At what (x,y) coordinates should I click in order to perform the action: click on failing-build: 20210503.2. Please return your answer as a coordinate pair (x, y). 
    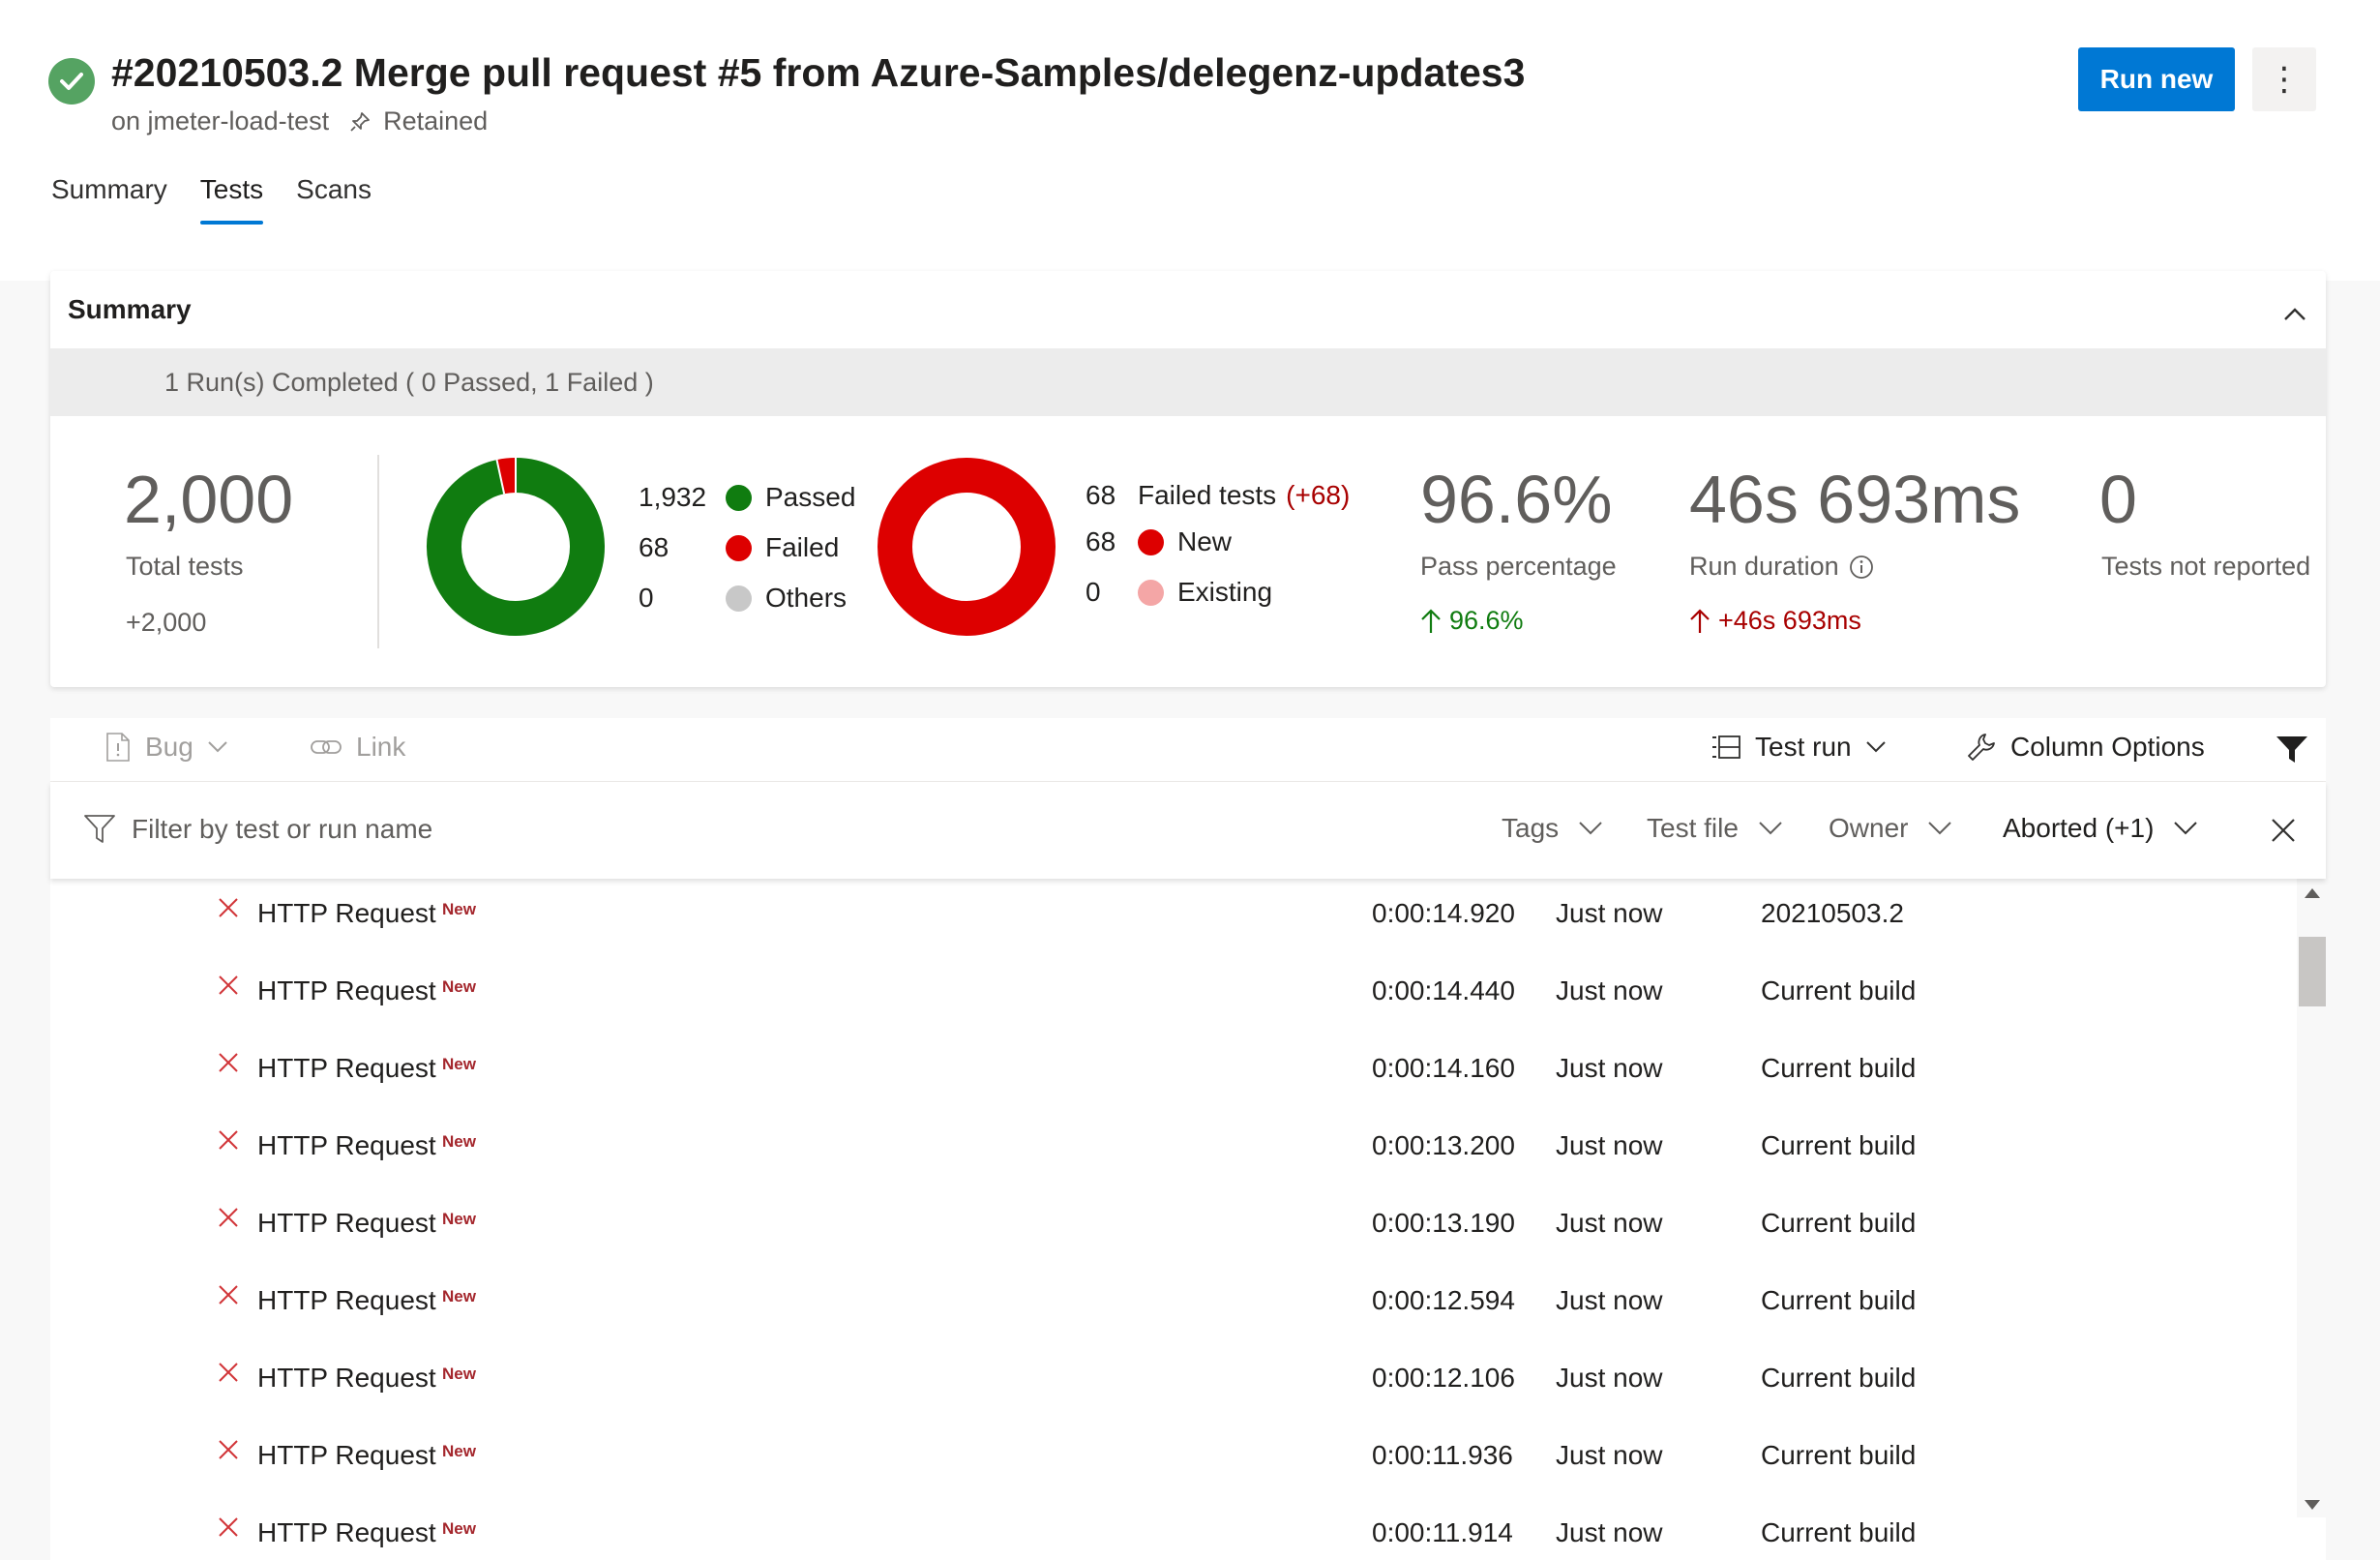
    Looking at the image, I should click on (1833, 913).